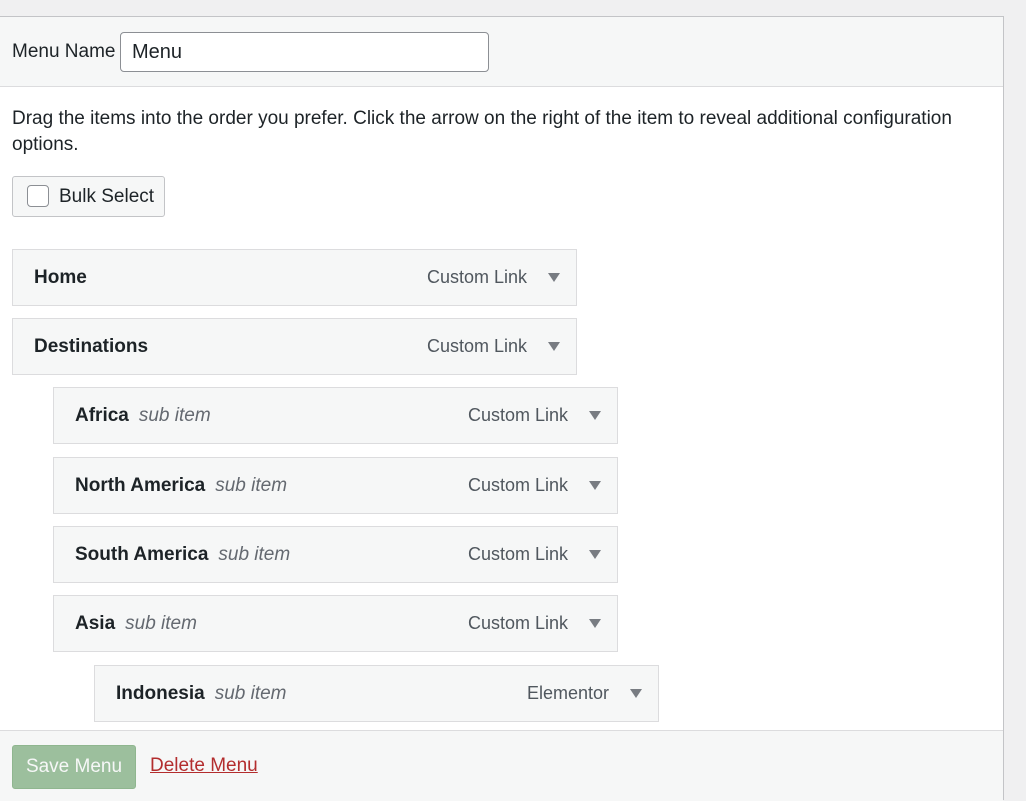 The image size is (1026, 801). What do you see at coordinates (107, 196) in the screenshot?
I see `bulk-select-label: Bulk Select` at bounding box center [107, 196].